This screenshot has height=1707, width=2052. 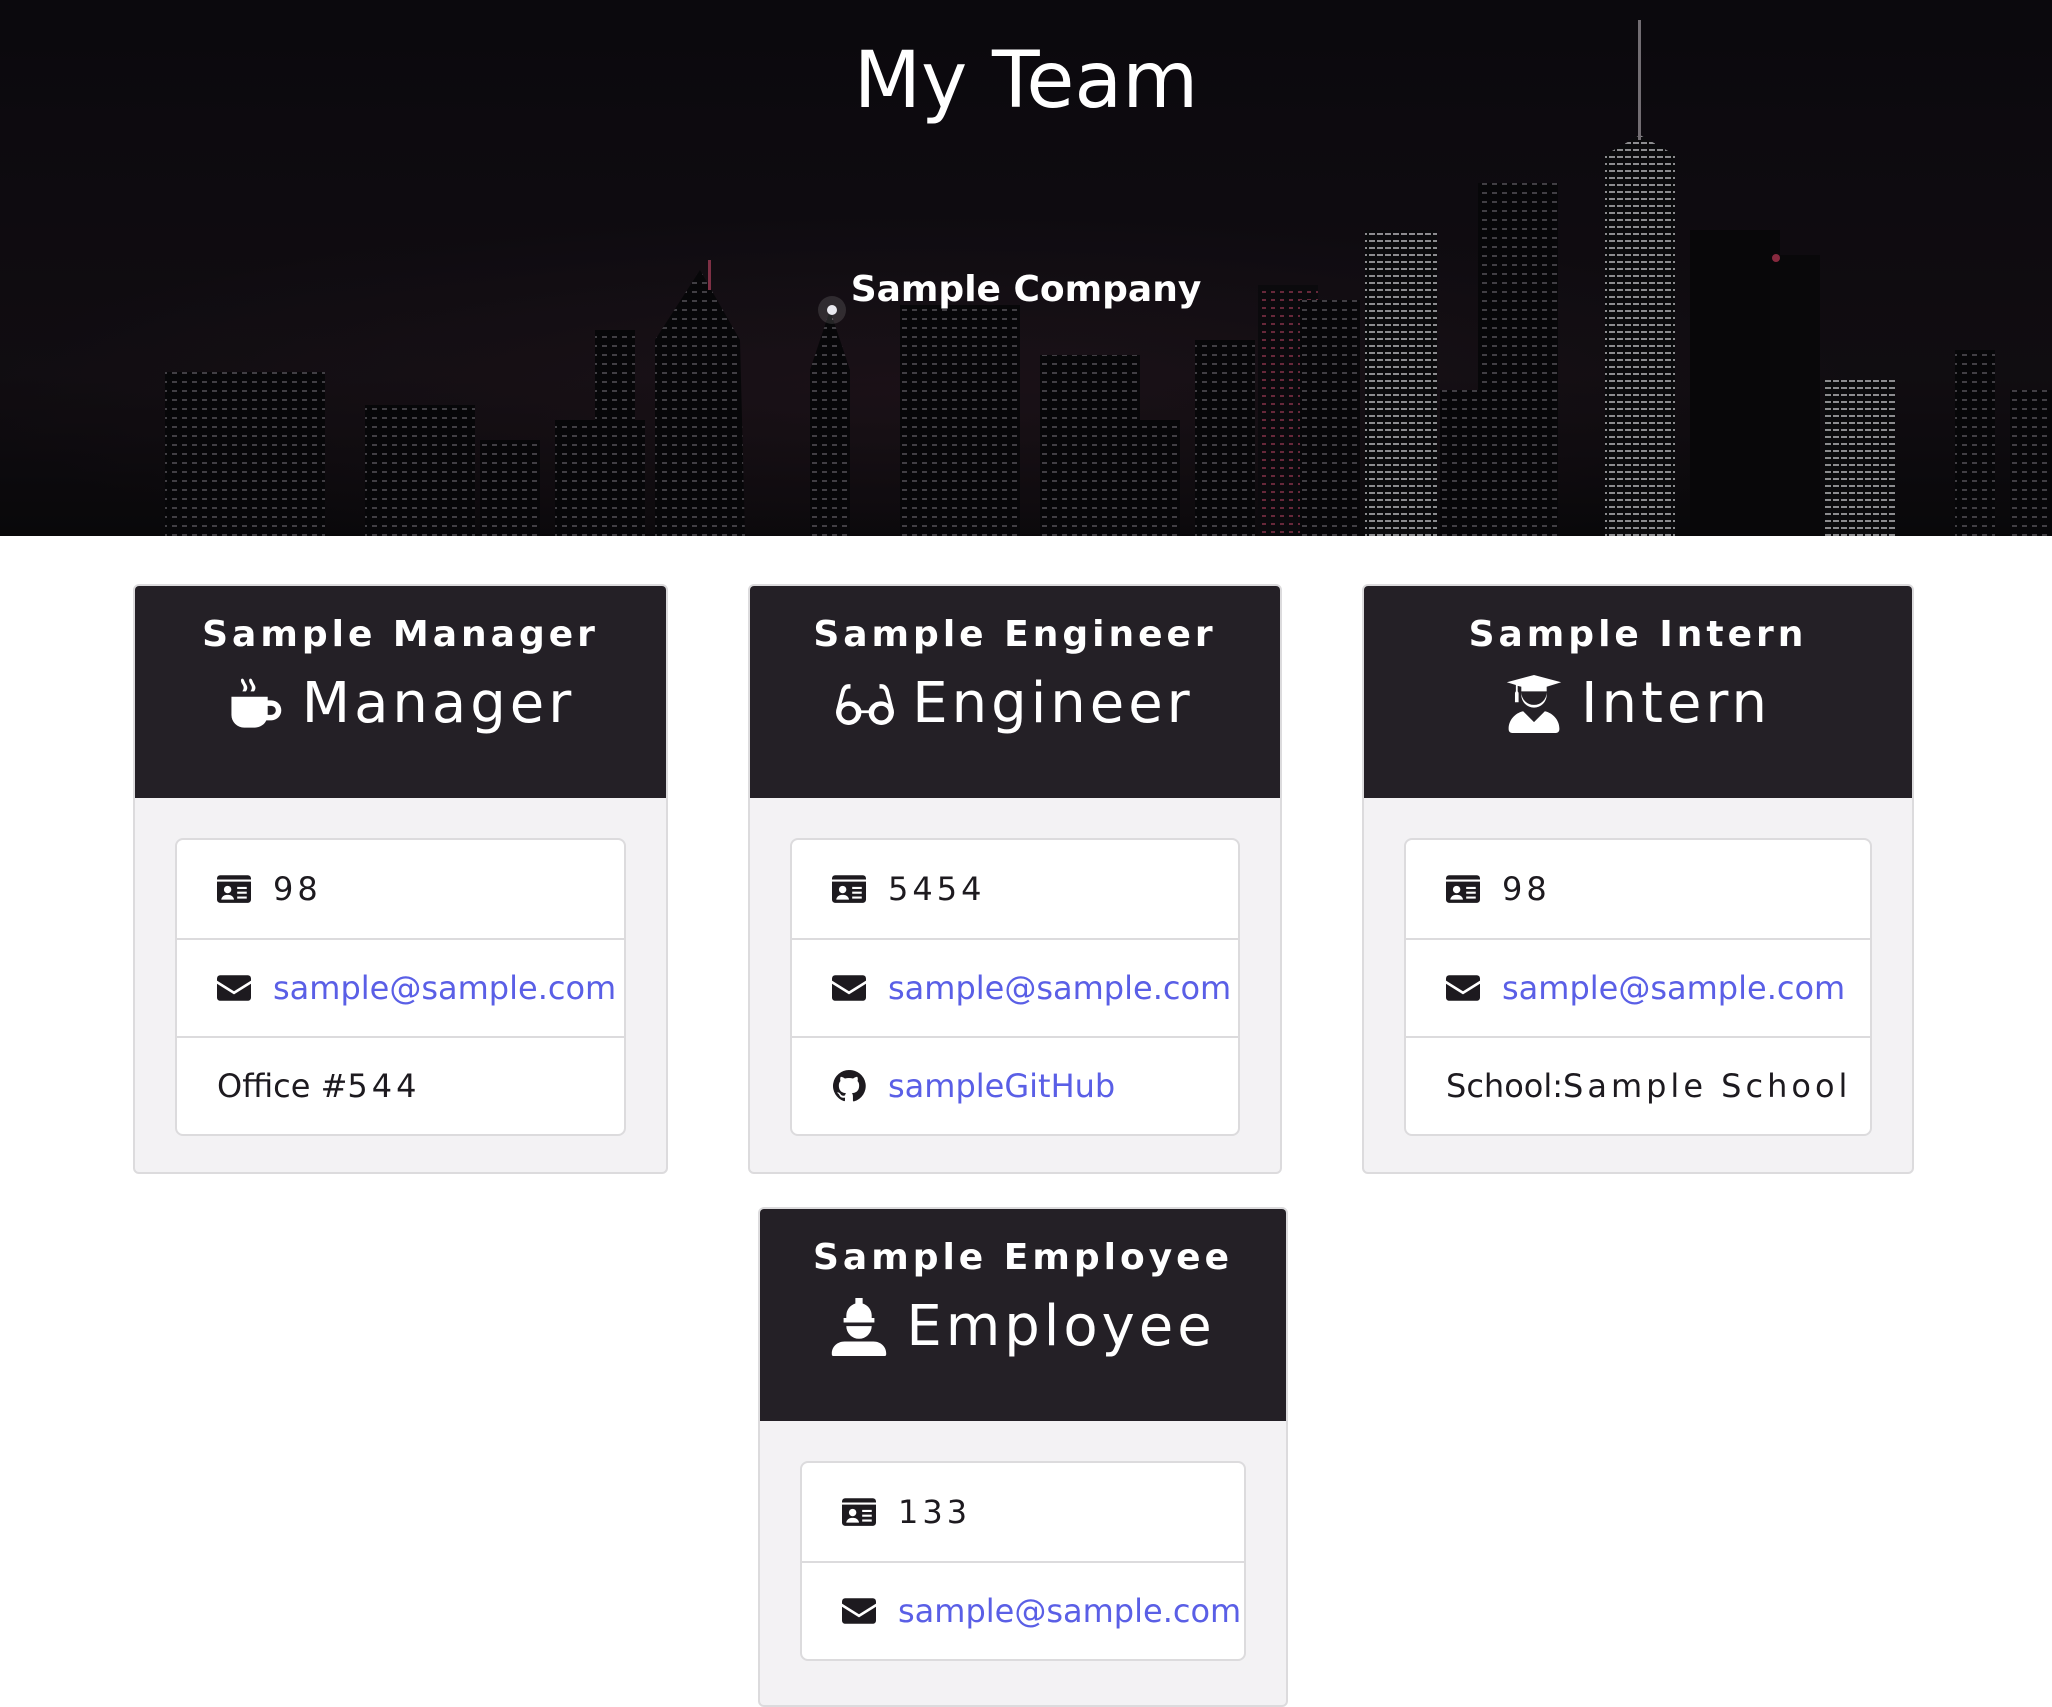 I want to click on card-header: Sample Employee Employee, so click(x=1023, y=1315).